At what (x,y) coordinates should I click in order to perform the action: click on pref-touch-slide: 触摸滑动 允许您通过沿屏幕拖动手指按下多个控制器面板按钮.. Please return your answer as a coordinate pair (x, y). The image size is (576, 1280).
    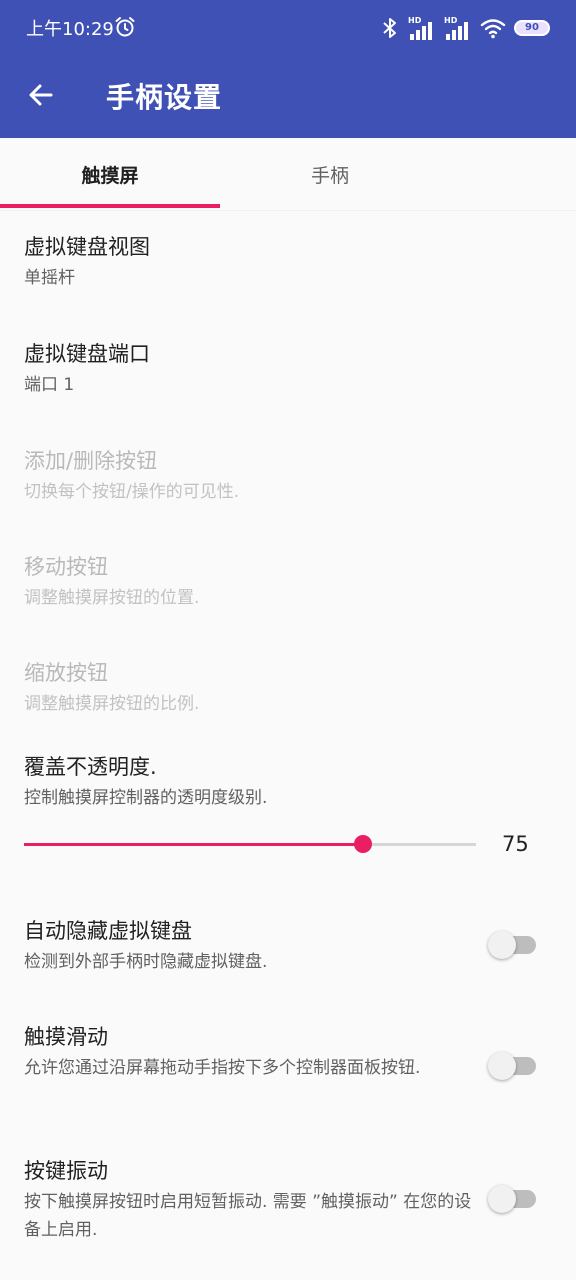
    Looking at the image, I should click on (254, 1052).